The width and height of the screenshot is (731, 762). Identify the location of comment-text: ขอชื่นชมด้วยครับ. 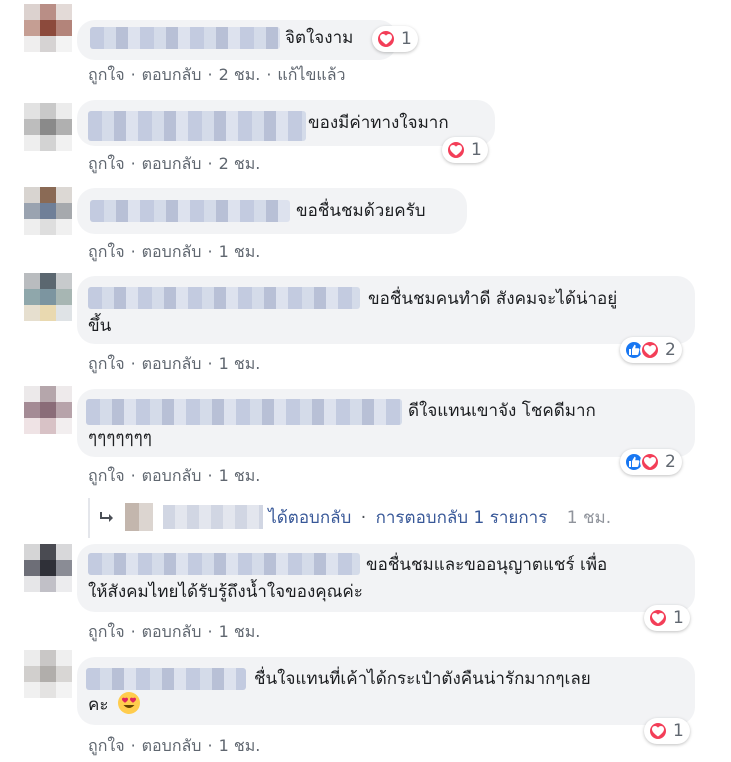
(361, 211).